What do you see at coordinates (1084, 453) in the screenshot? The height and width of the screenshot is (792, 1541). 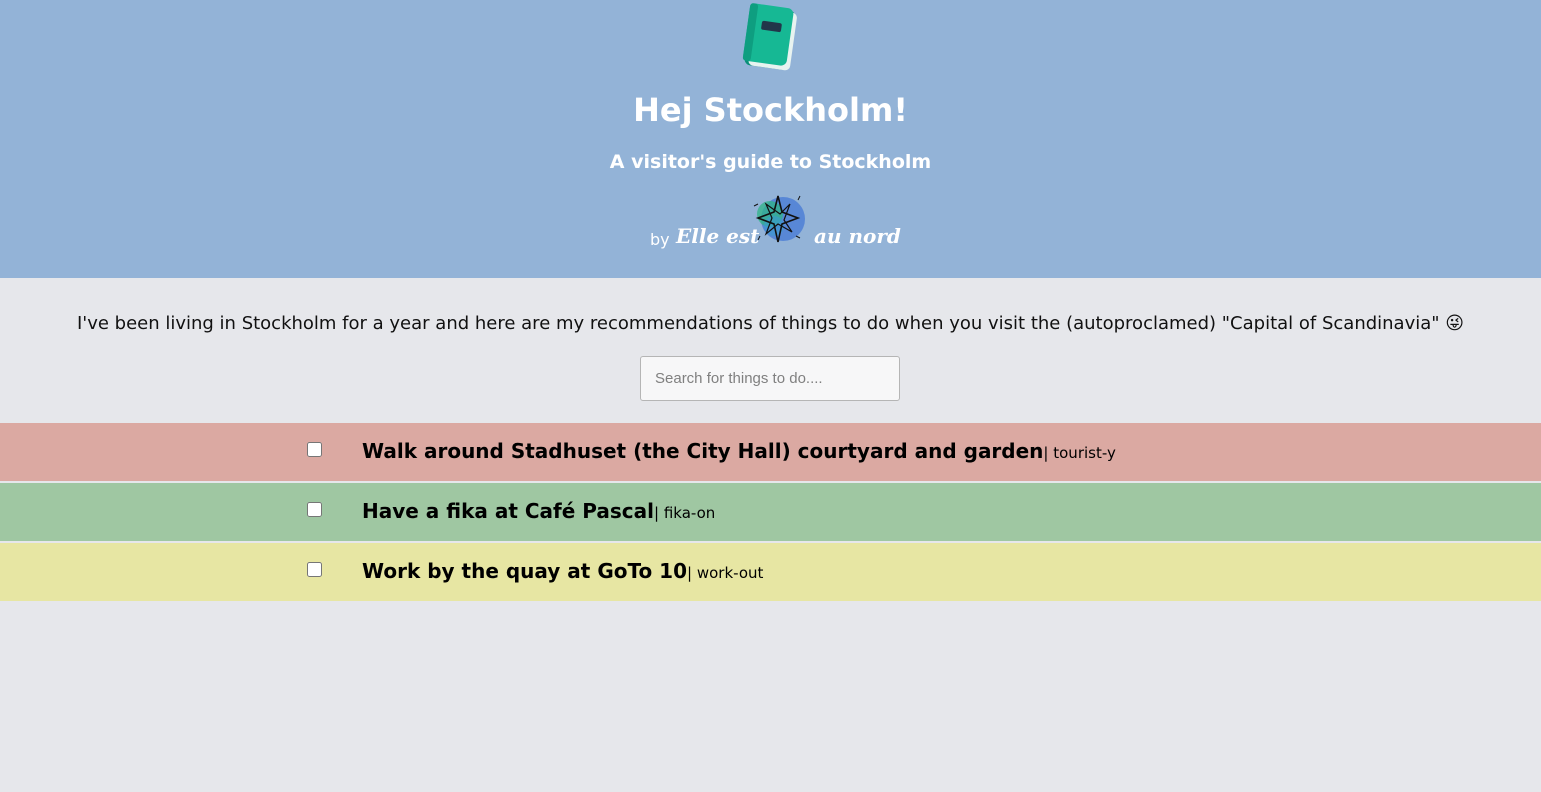 I see `todo-tag: tourist-y` at bounding box center [1084, 453].